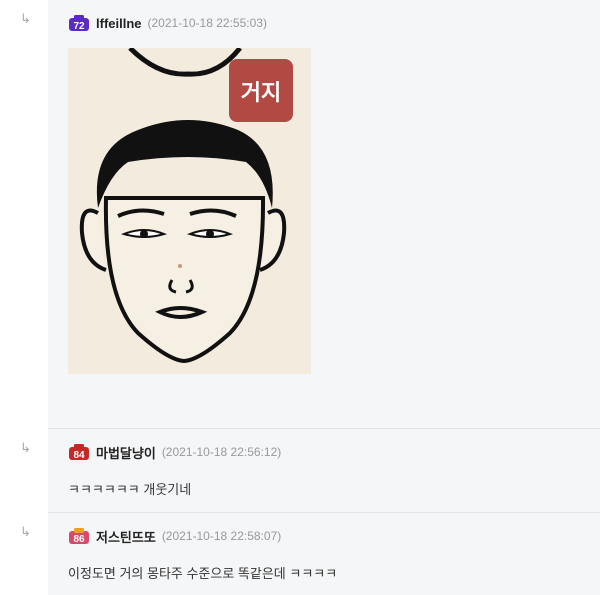 The height and width of the screenshot is (595, 600). I want to click on nickname-link: 저스틴뜨또, so click(126, 536).